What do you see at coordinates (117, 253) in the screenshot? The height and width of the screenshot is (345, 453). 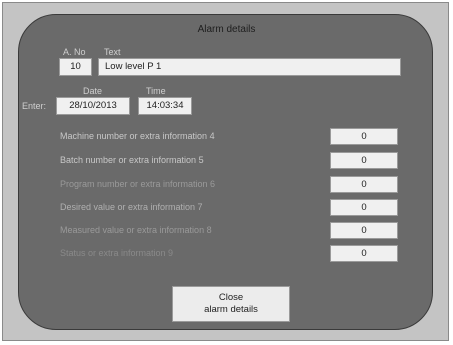 I see `info-row-label: Status or extra information 9` at bounding box center [117, 253].